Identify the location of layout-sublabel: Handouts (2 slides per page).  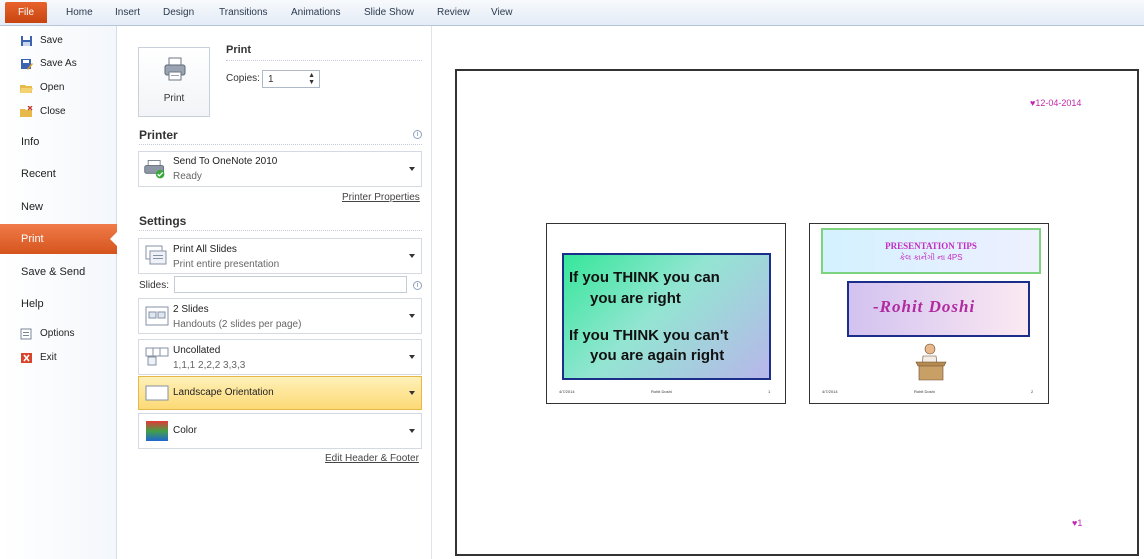
(237, 324).